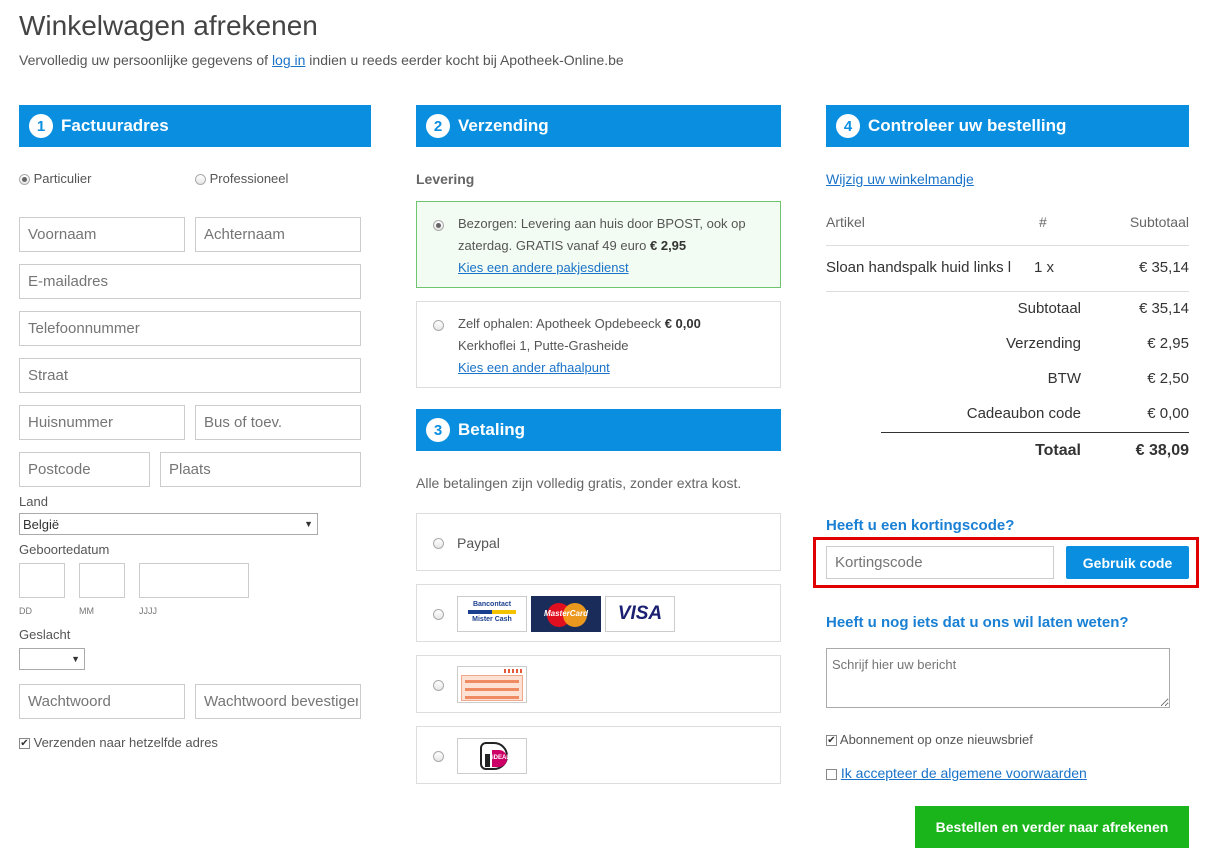 This screenshot has height=855, width=1210. I want to click on col-article: Artikel, so click(845, 222).